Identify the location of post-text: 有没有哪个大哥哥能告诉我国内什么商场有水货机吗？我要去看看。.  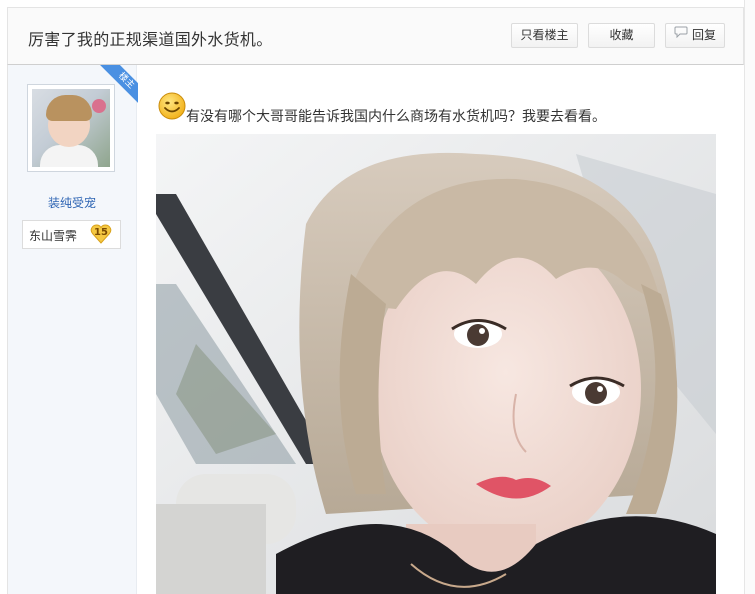
(396, 117).